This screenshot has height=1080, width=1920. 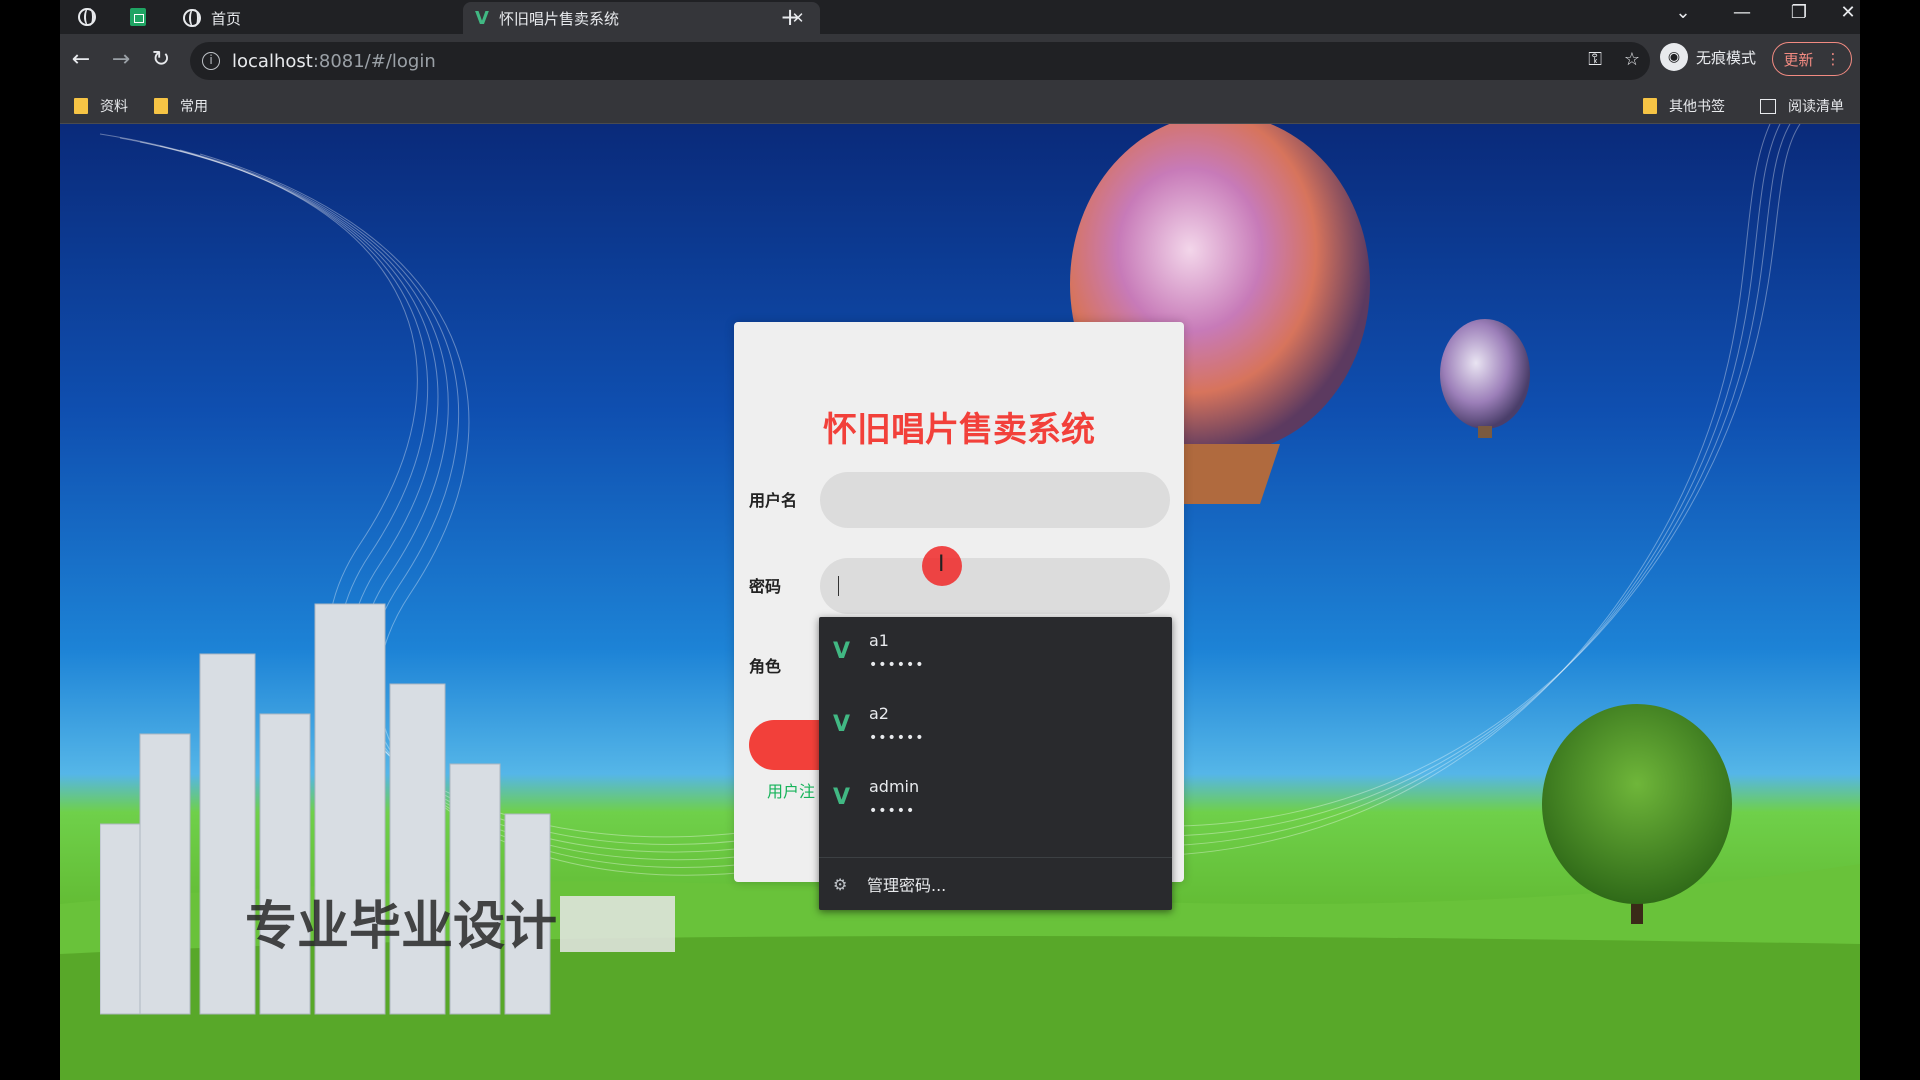 What do you see at coordinates (1833, 59) in the screenshot?
I see `more-icon: ⋮` at bounding box center [1833, 59].